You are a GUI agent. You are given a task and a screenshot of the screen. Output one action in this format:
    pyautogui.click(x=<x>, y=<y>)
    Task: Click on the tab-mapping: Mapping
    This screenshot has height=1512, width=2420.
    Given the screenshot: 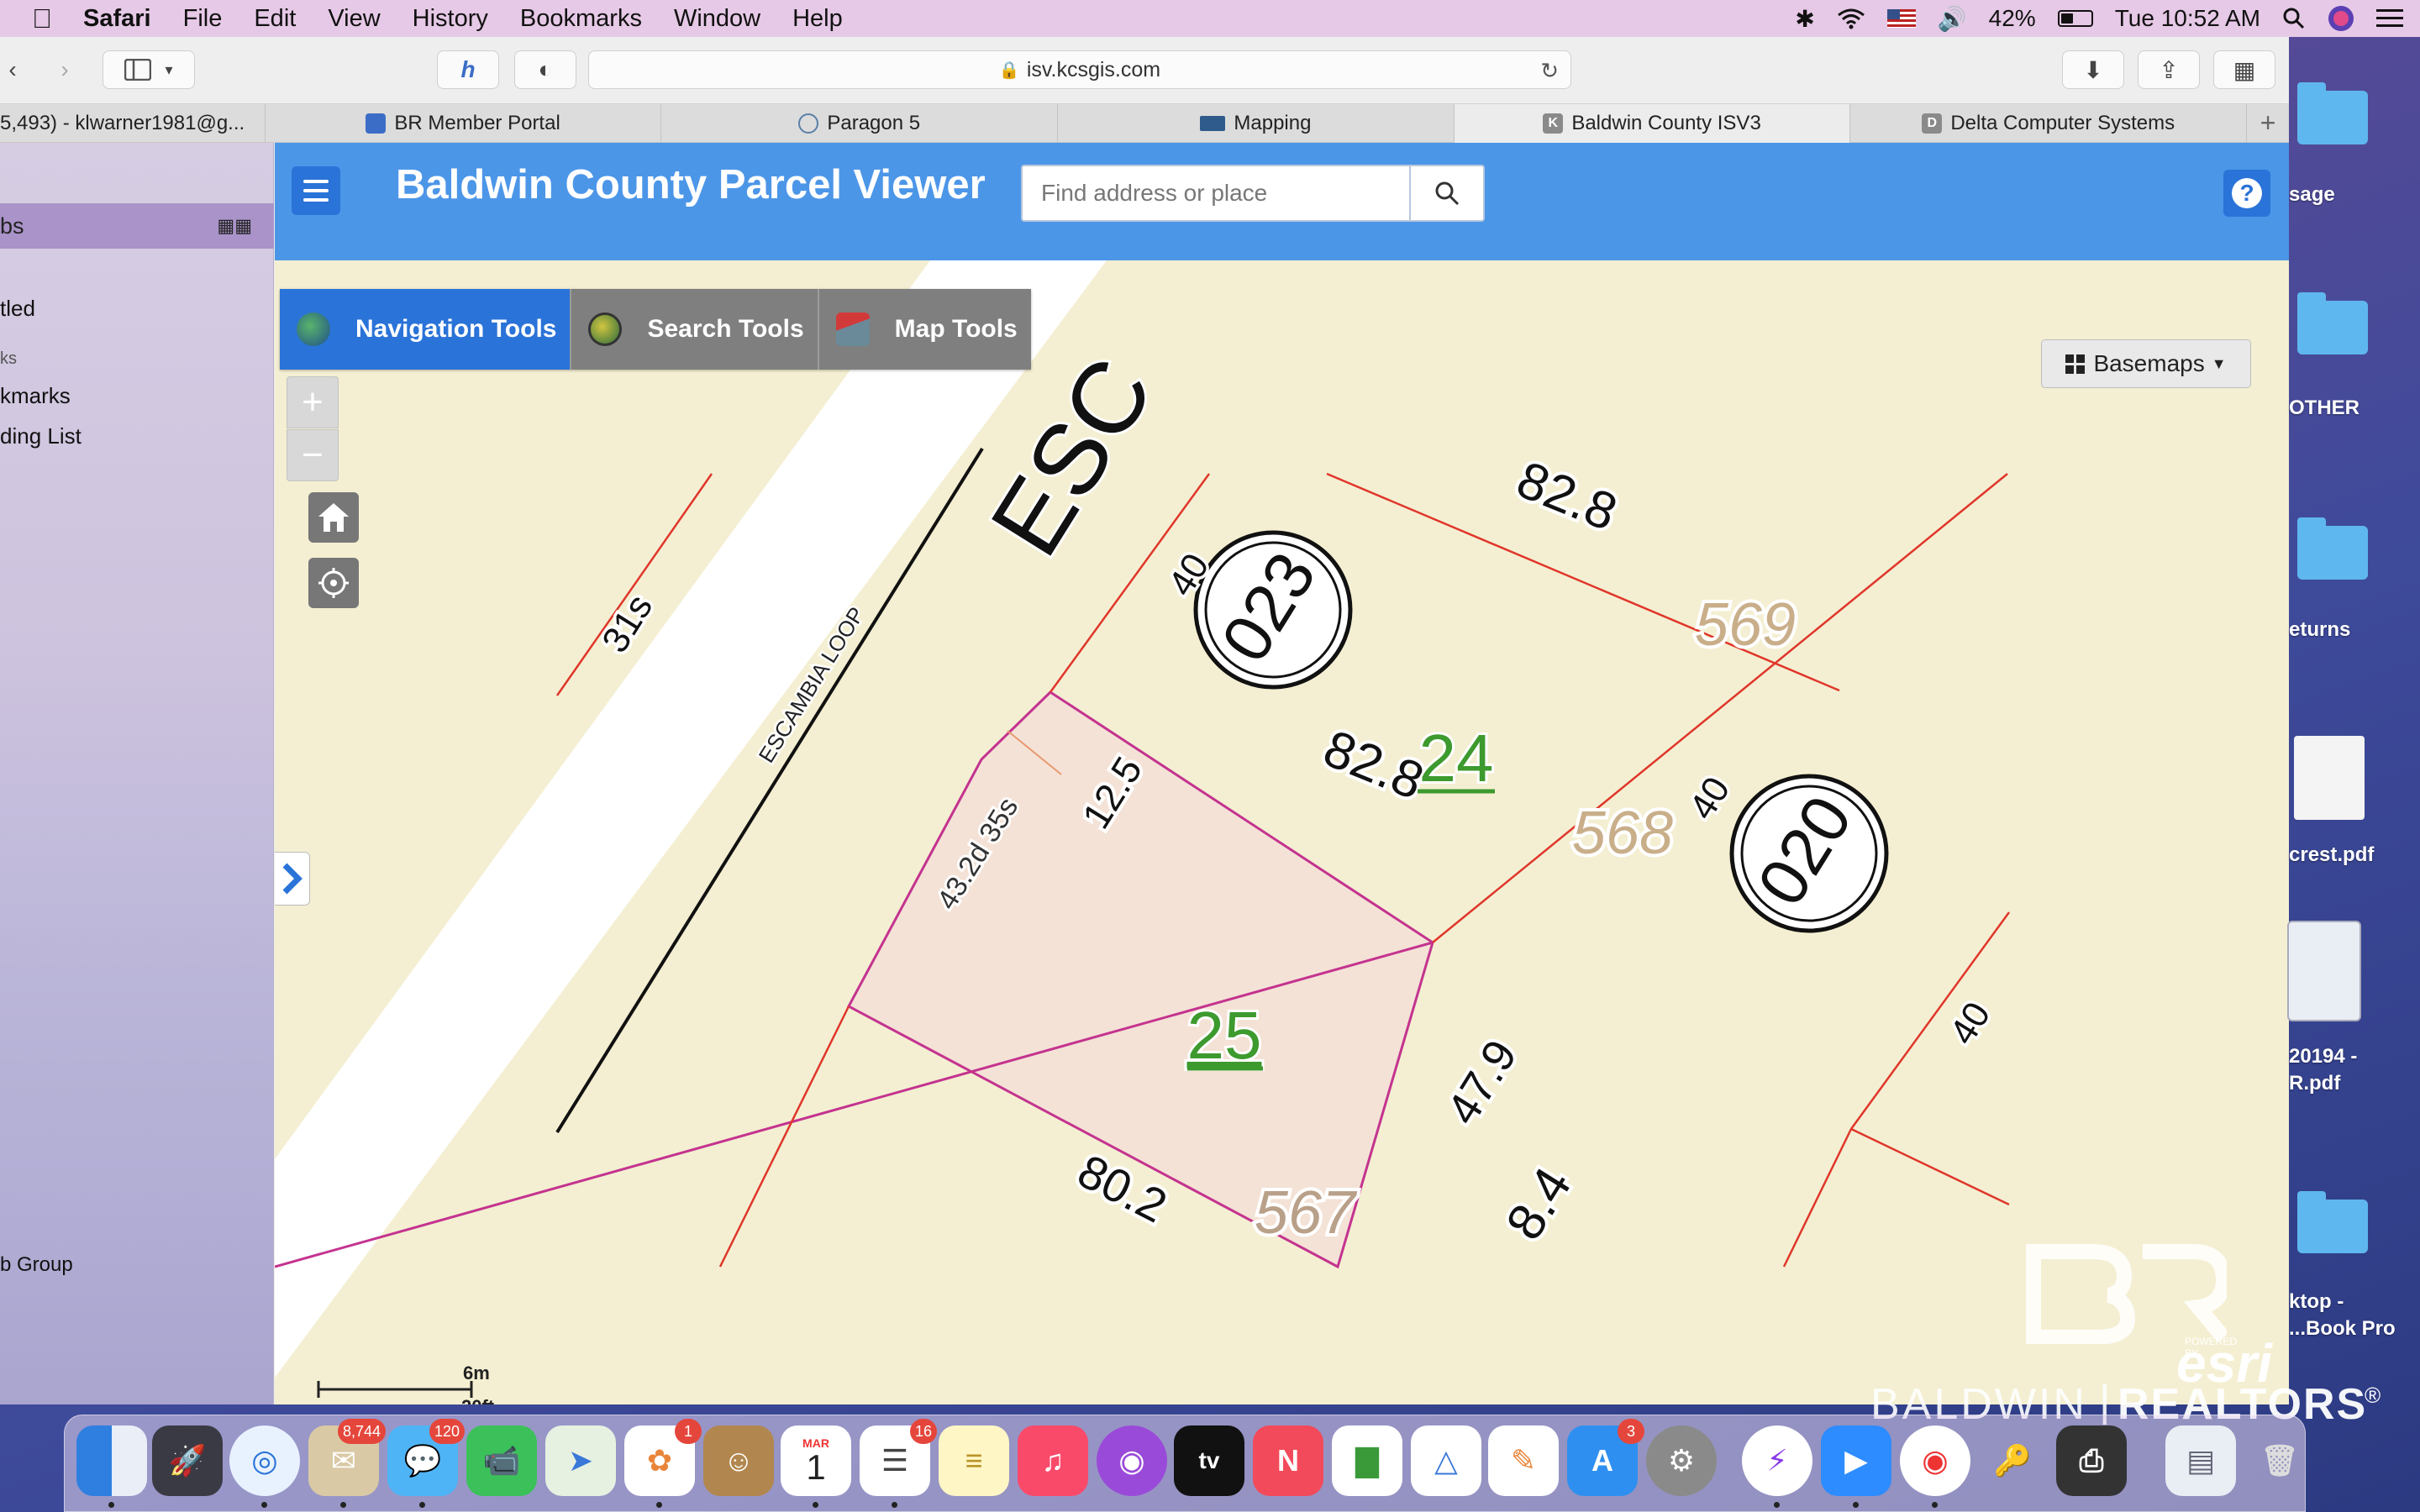 What is the action you would take?
    pyautogui.click(x=1256, y=123)
    